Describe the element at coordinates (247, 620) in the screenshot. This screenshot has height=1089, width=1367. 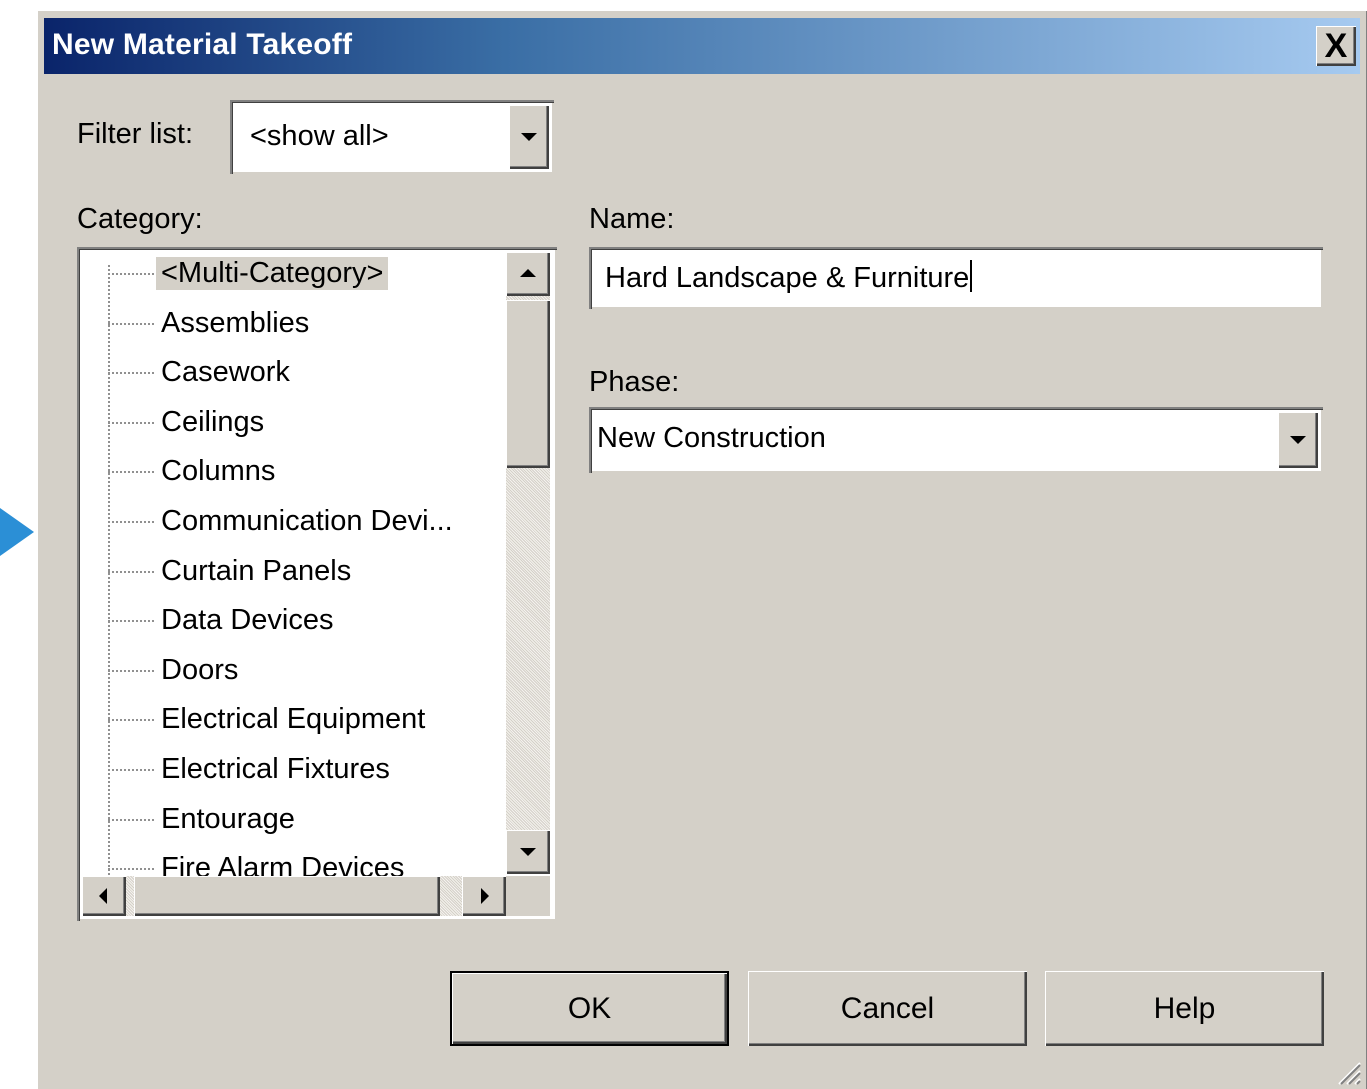
I see `category-item-label: Data Devices` at that location.